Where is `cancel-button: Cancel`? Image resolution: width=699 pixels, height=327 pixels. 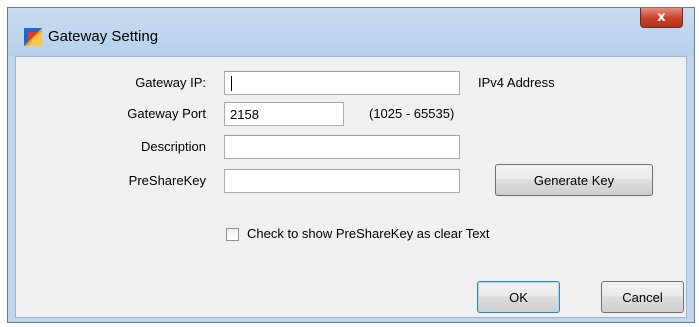
cancel-button: Cancel is located at coordinates (642, 297).